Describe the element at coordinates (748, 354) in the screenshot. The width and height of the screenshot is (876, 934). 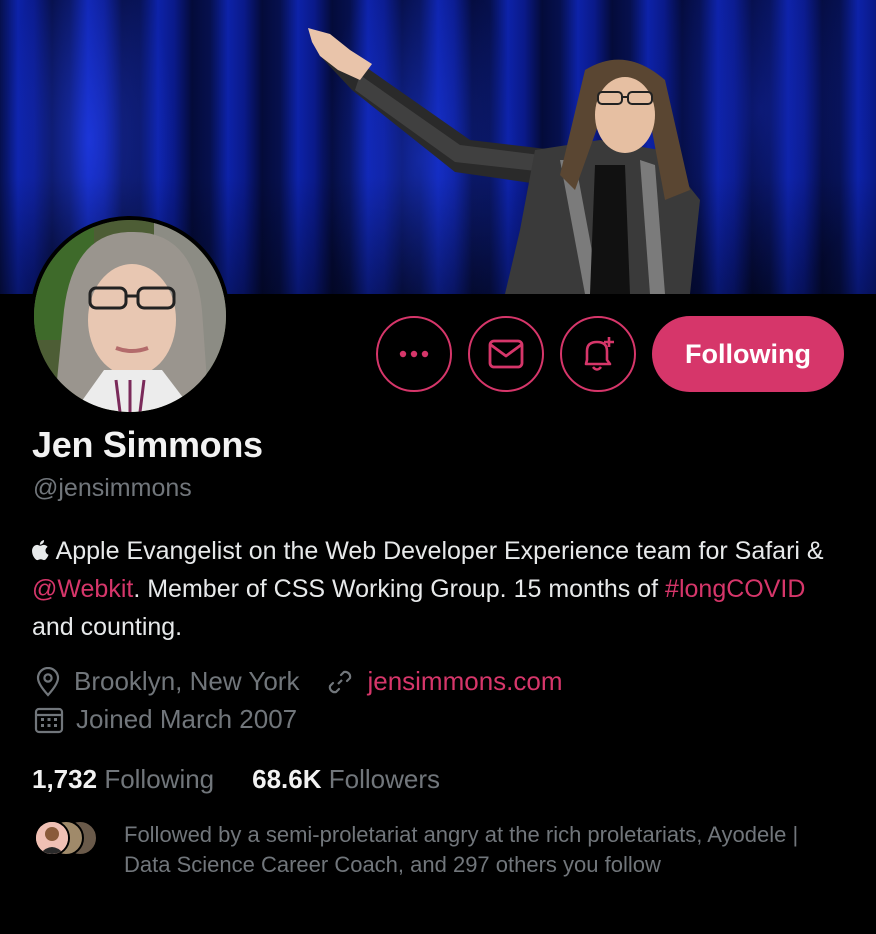
I see `following-button: Following` at that location.